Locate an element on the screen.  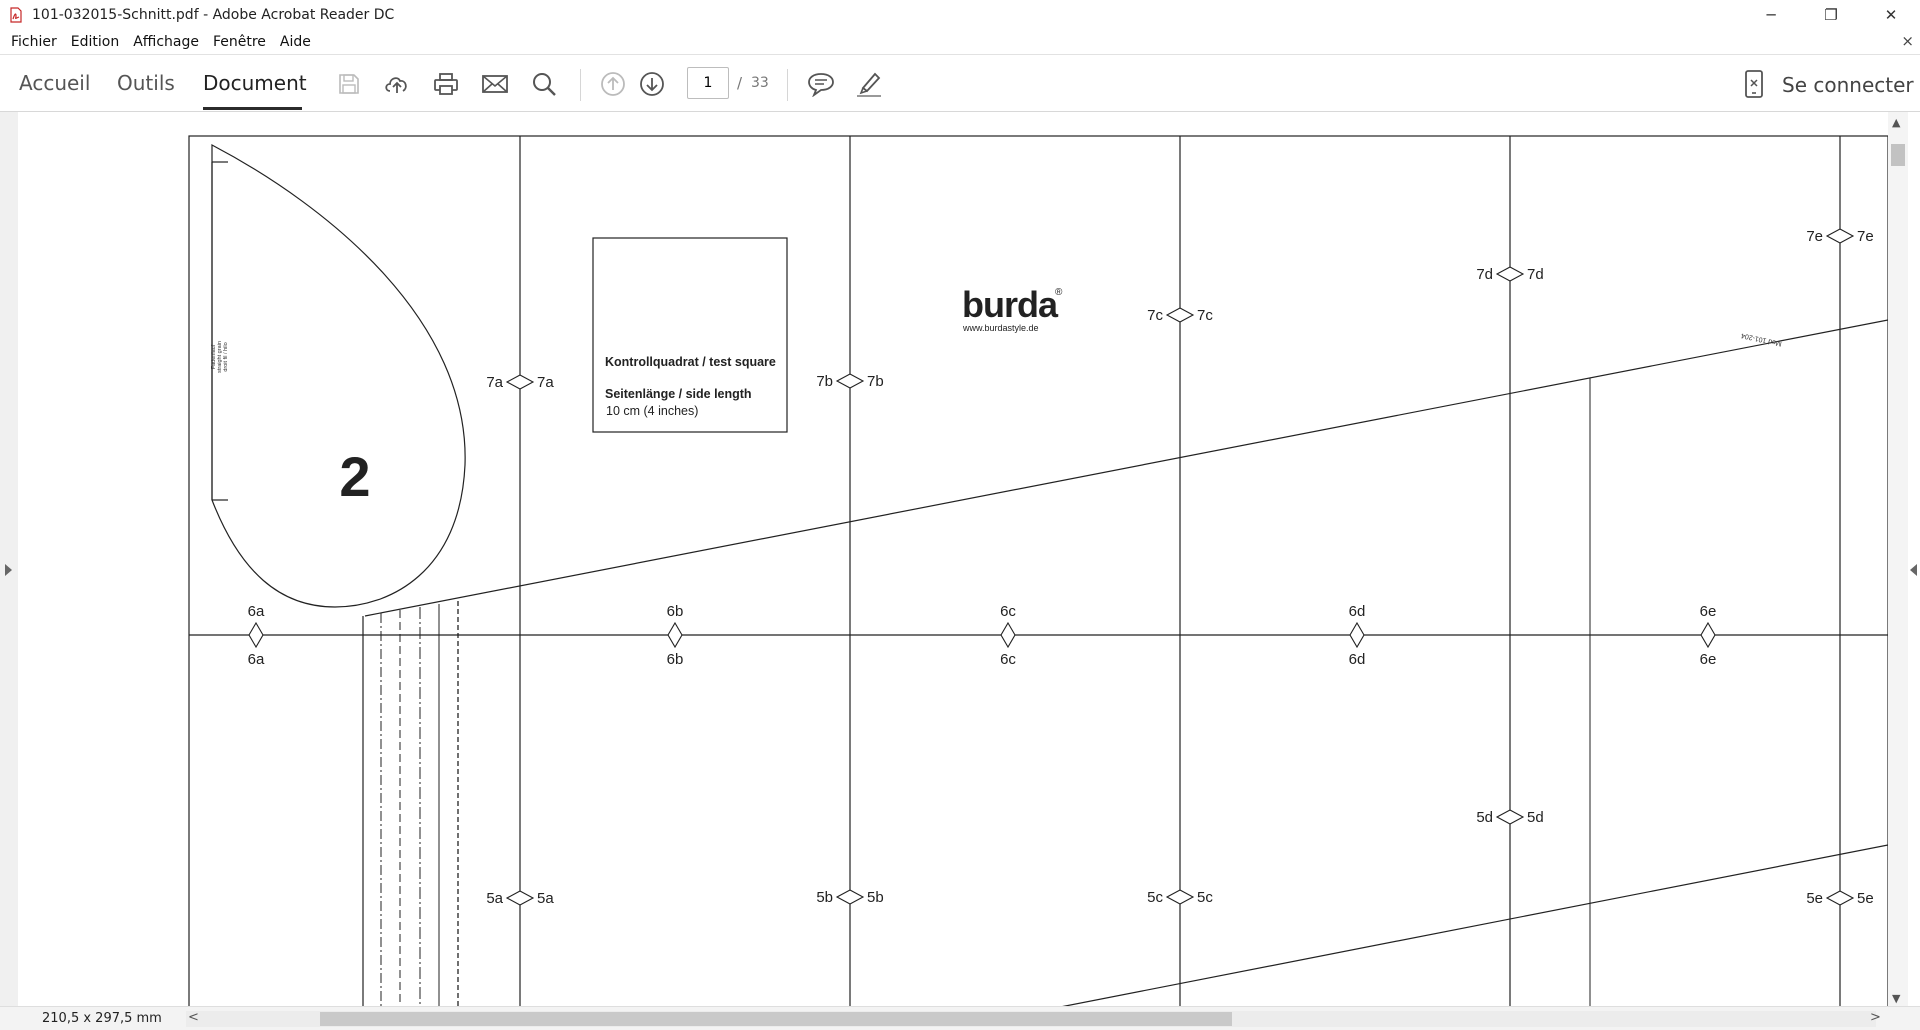
page-size-readout: 210,5 x 297,5 mm is located at coordinates (102, 1018).